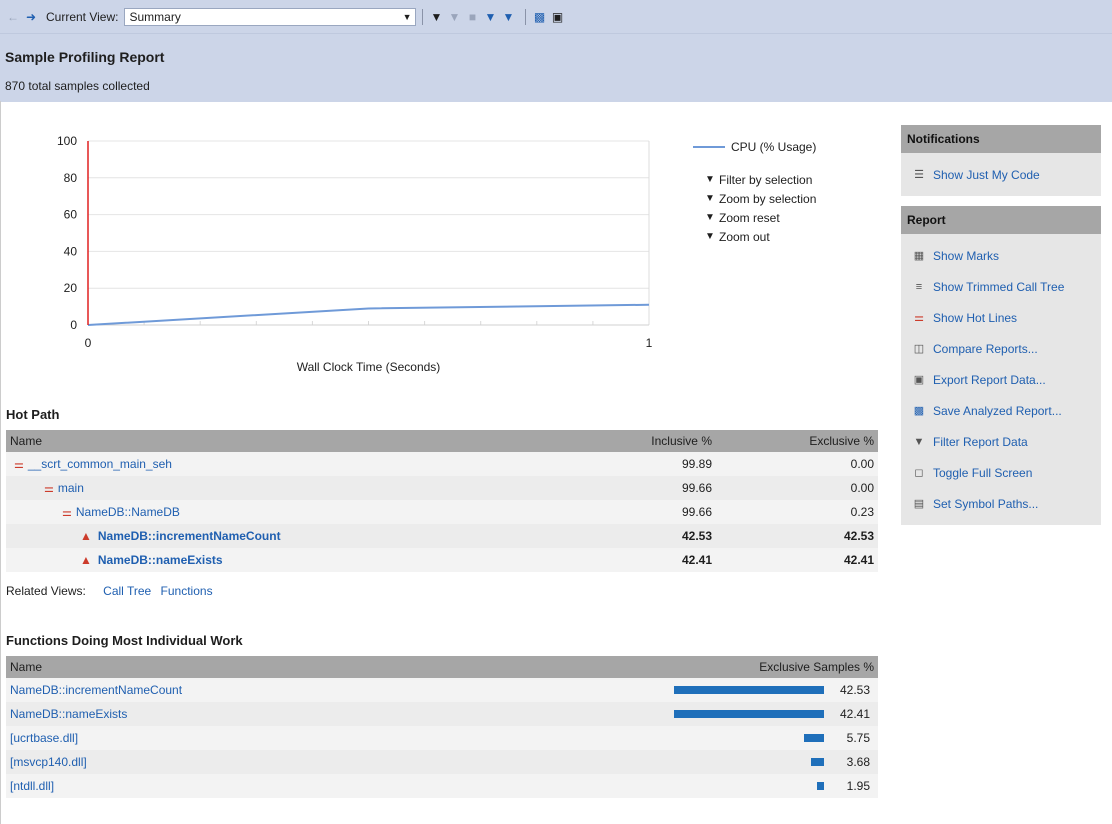  I want to click on function-name-cell: [ucrtbase.dll], so click(333, 738).